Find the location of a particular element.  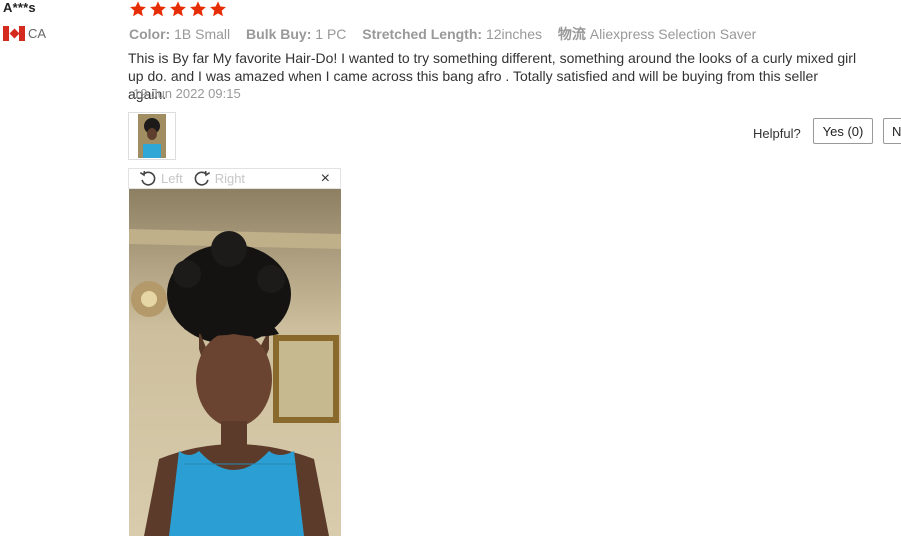

rotate-right-button: Right is located at coordinates (219, 179).